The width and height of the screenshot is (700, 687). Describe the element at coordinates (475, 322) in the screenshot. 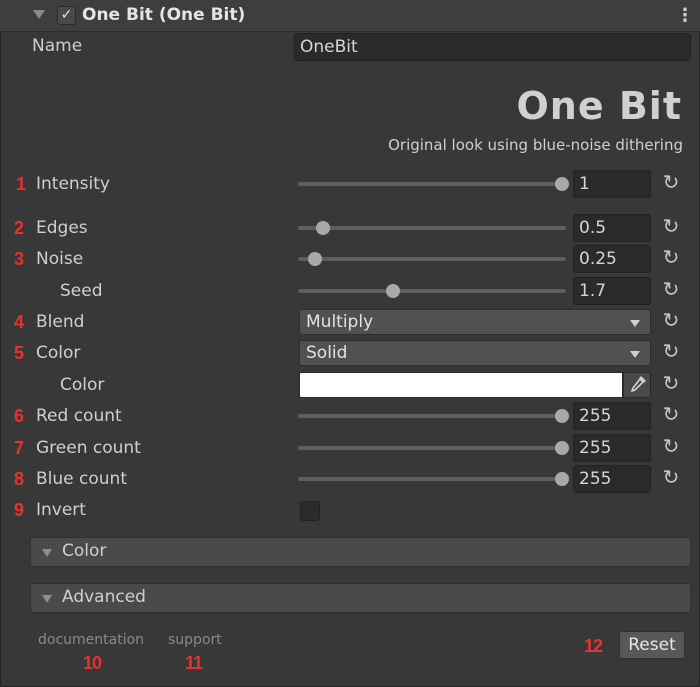

I see `blend-dropdown: Multiply` at that location.